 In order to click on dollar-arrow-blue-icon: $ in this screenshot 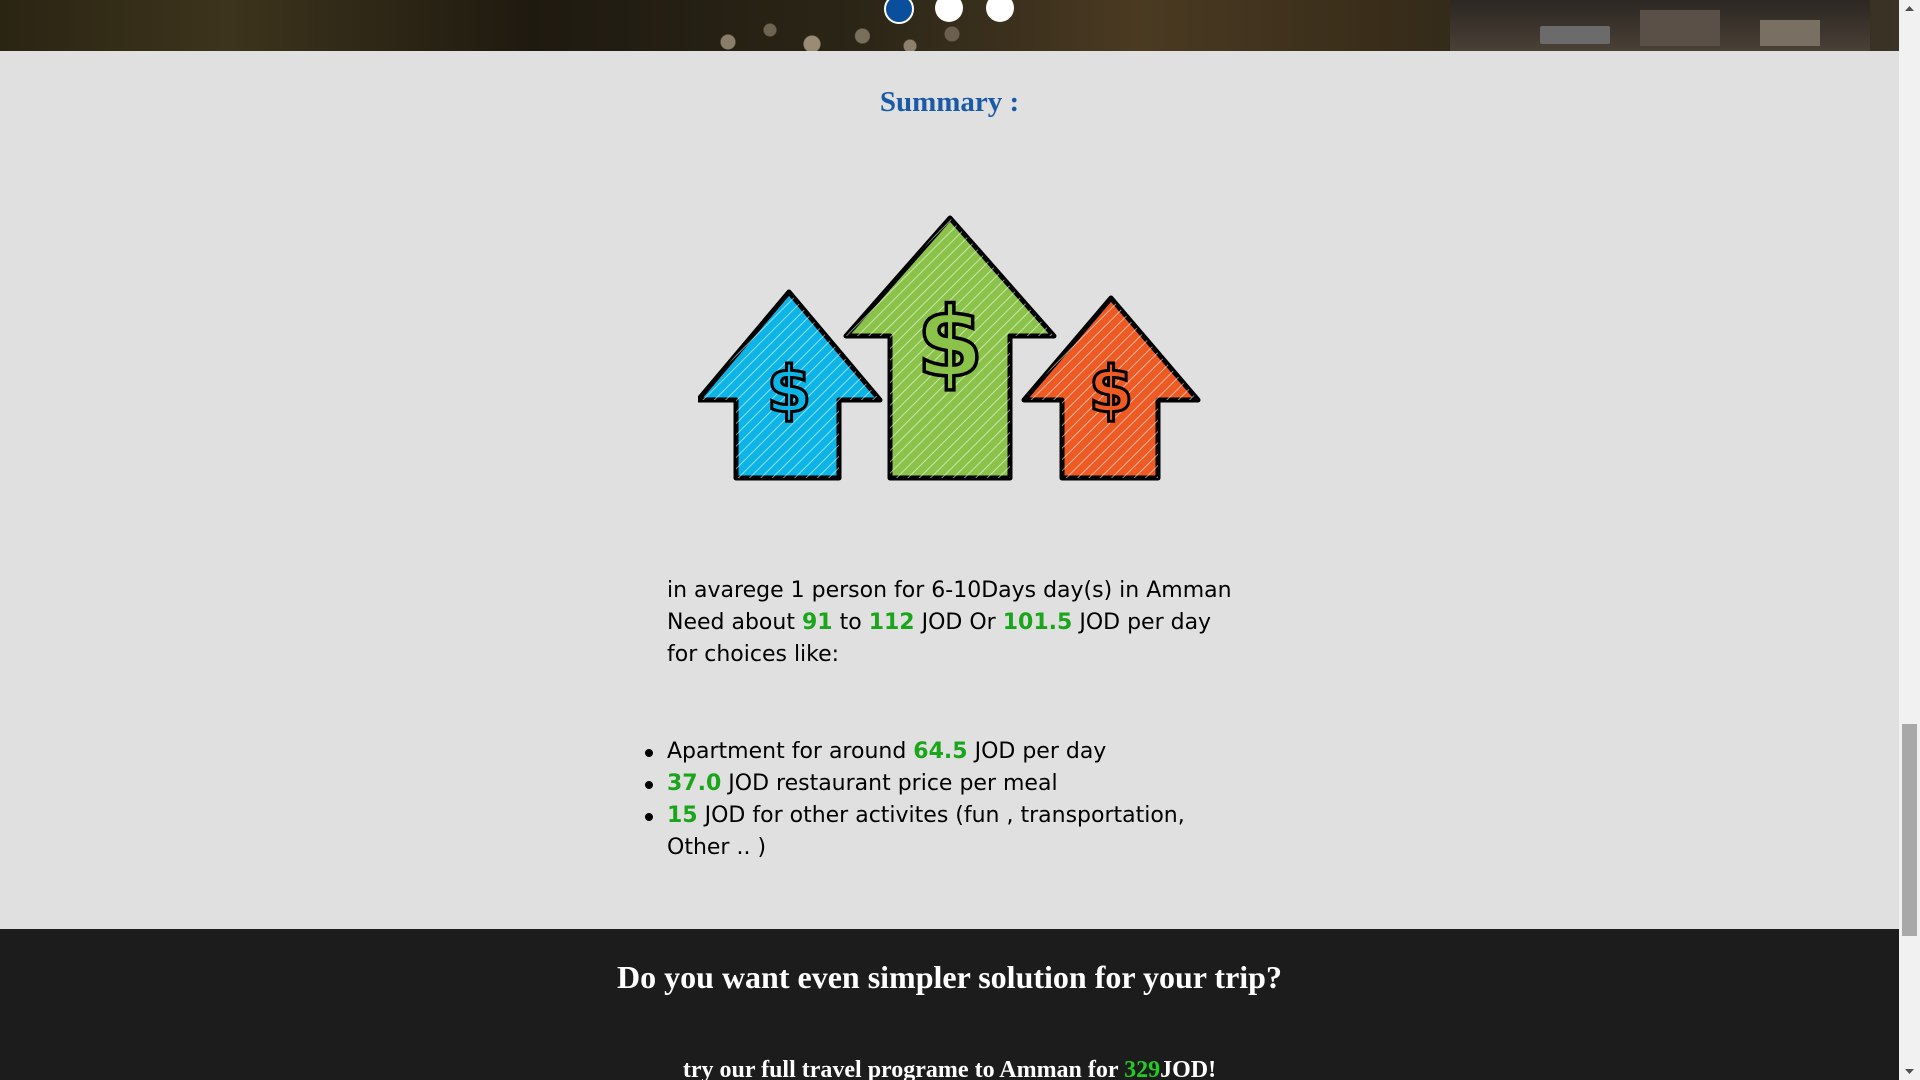, I will do `click(790, 385)`.